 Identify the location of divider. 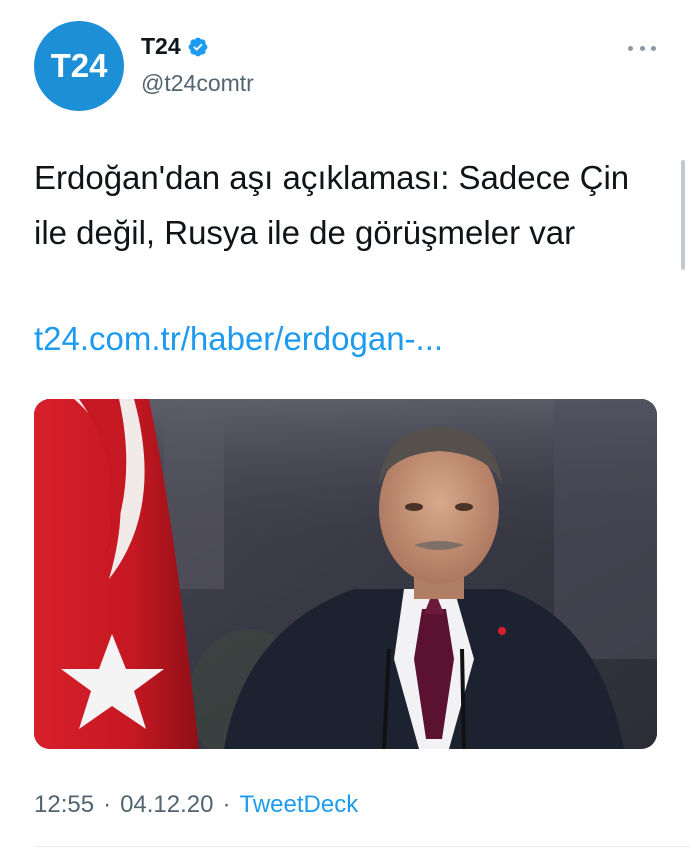
(362, 846).